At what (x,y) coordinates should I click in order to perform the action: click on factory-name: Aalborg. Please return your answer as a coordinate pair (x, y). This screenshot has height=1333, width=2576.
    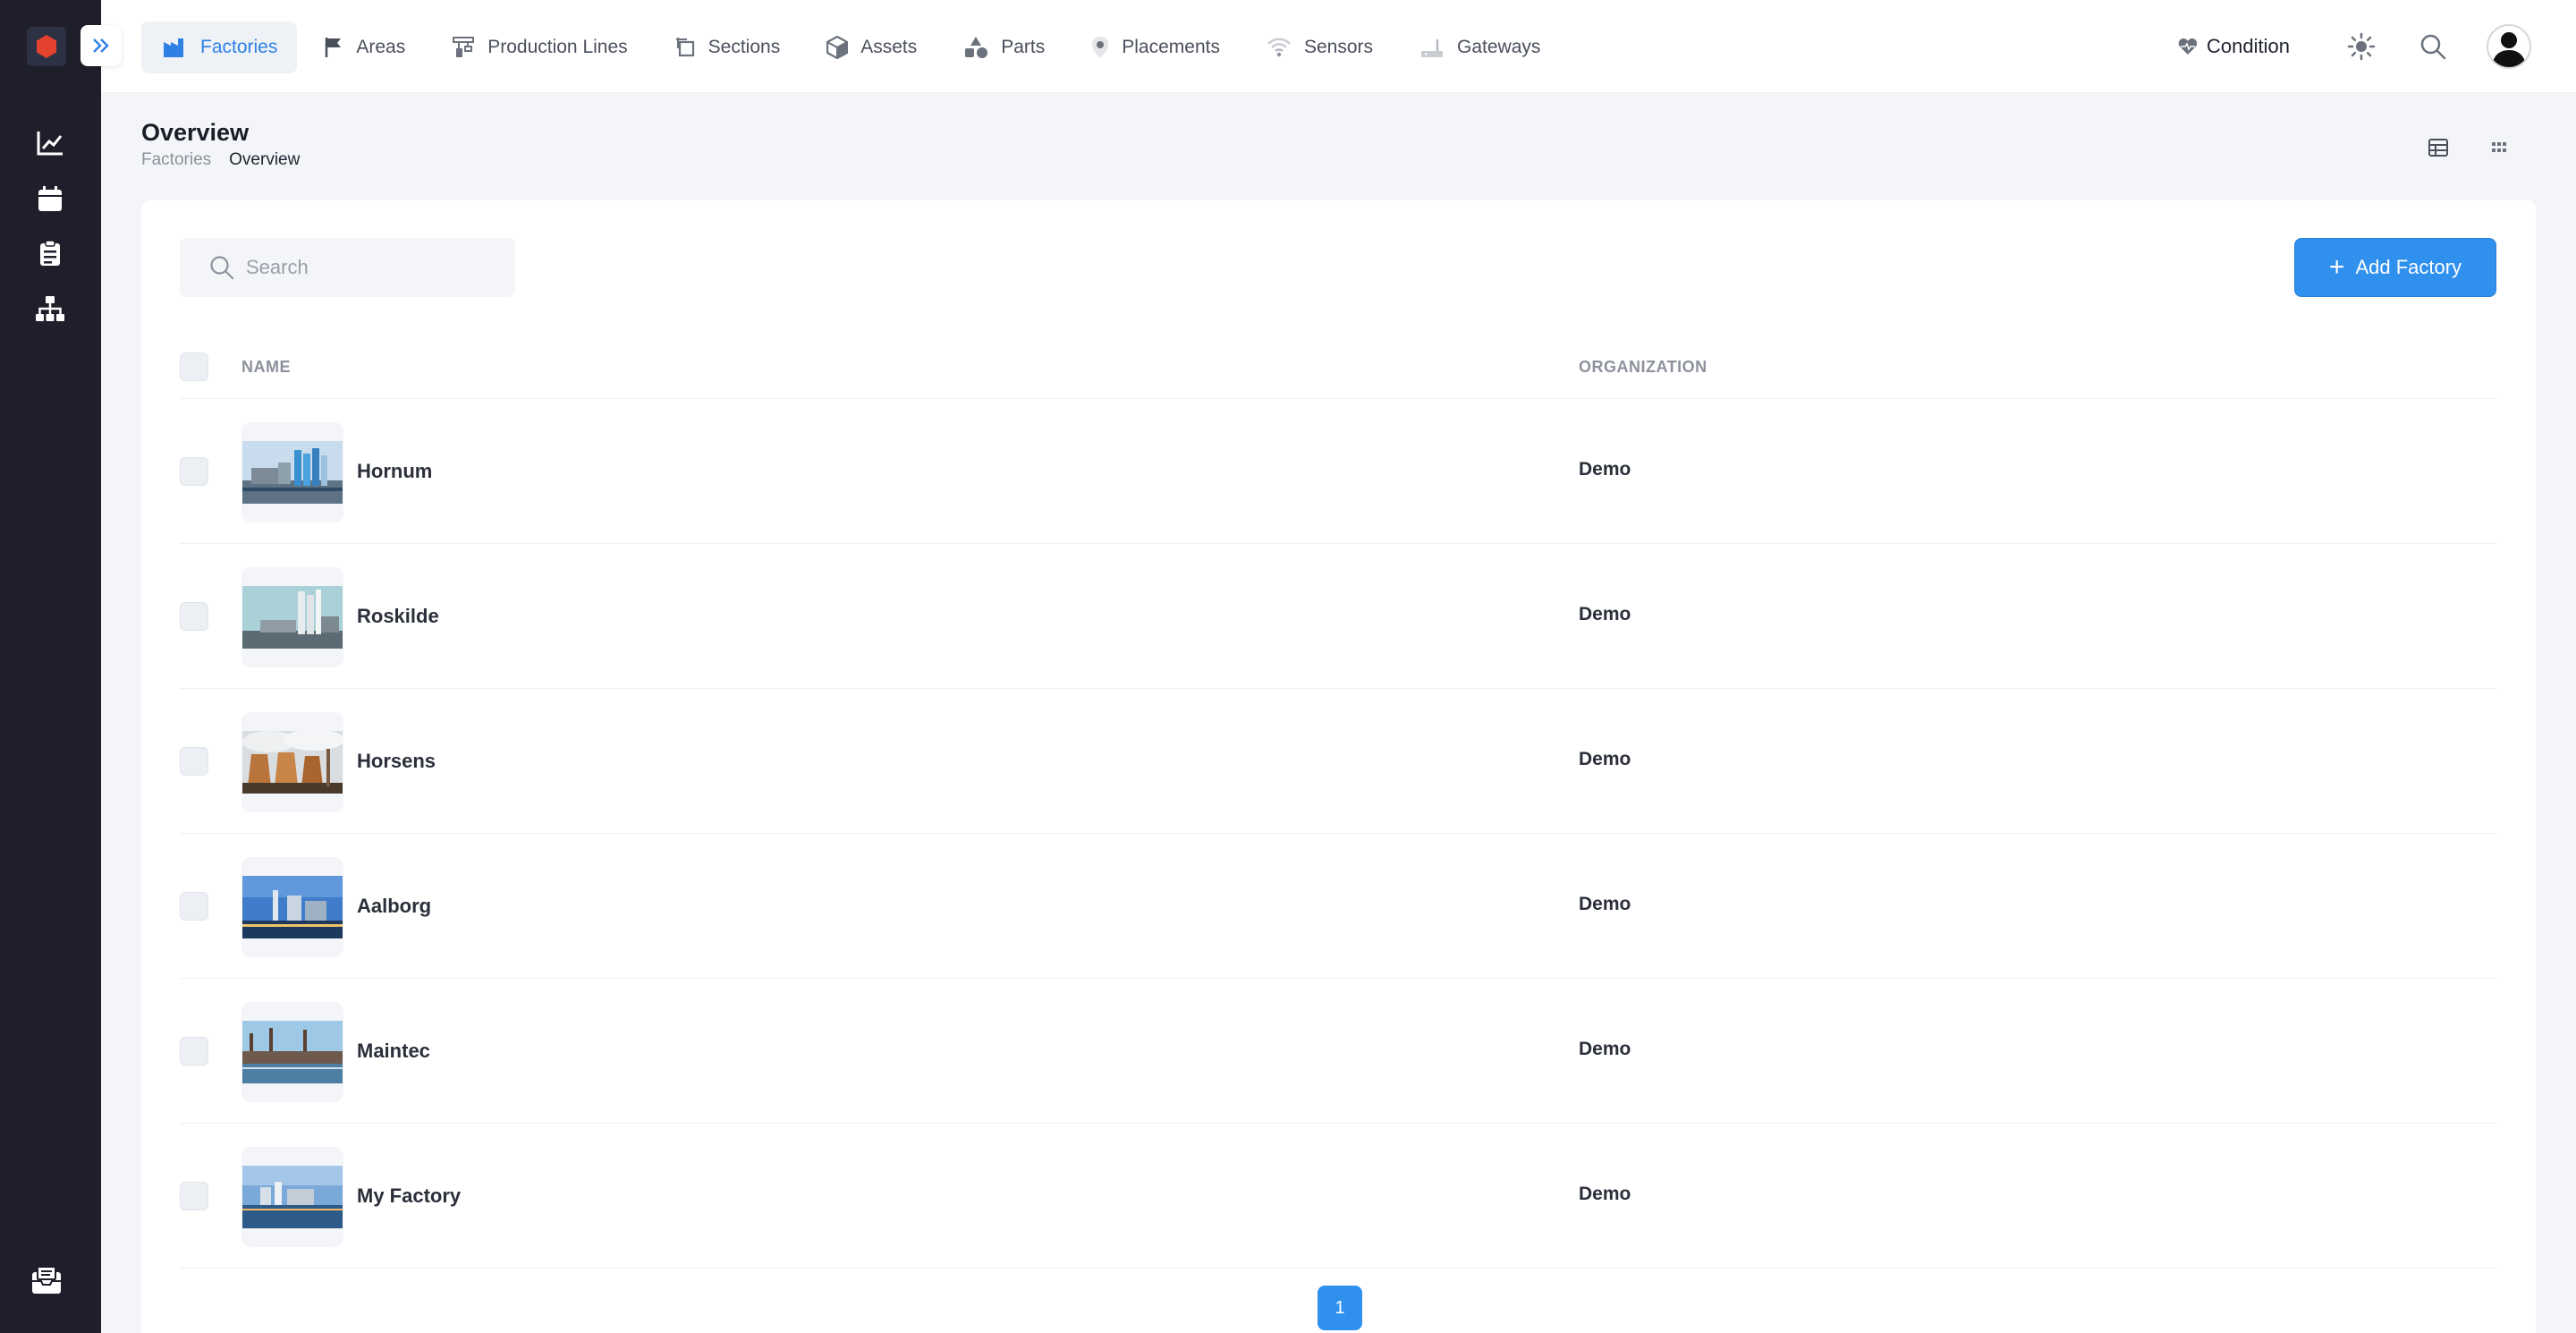
    Looking at the image, I should click on (394, 906).